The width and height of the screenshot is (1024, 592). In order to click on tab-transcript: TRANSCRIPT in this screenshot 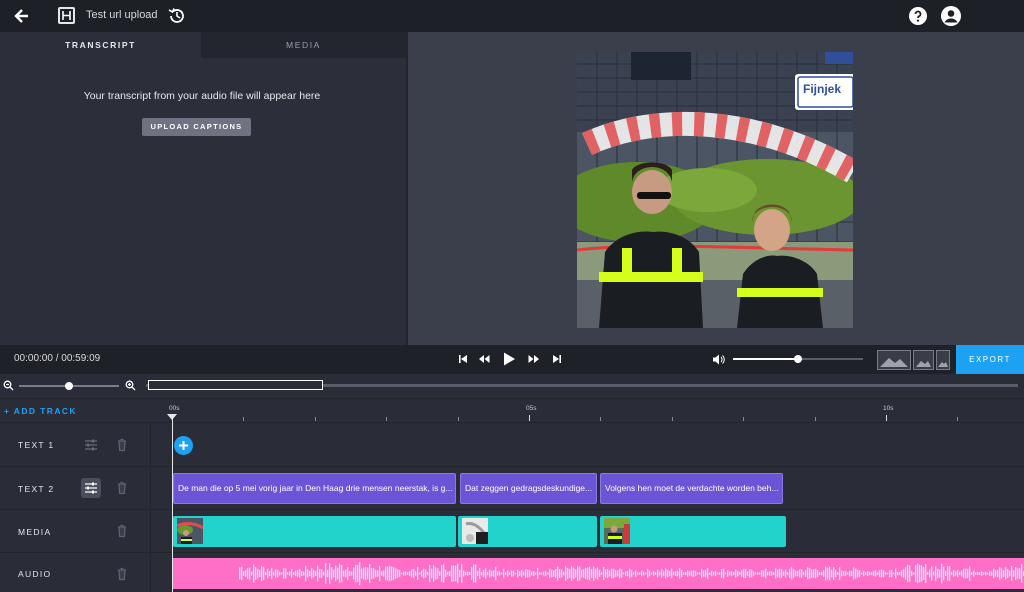, I will do `click(100, 45)`.